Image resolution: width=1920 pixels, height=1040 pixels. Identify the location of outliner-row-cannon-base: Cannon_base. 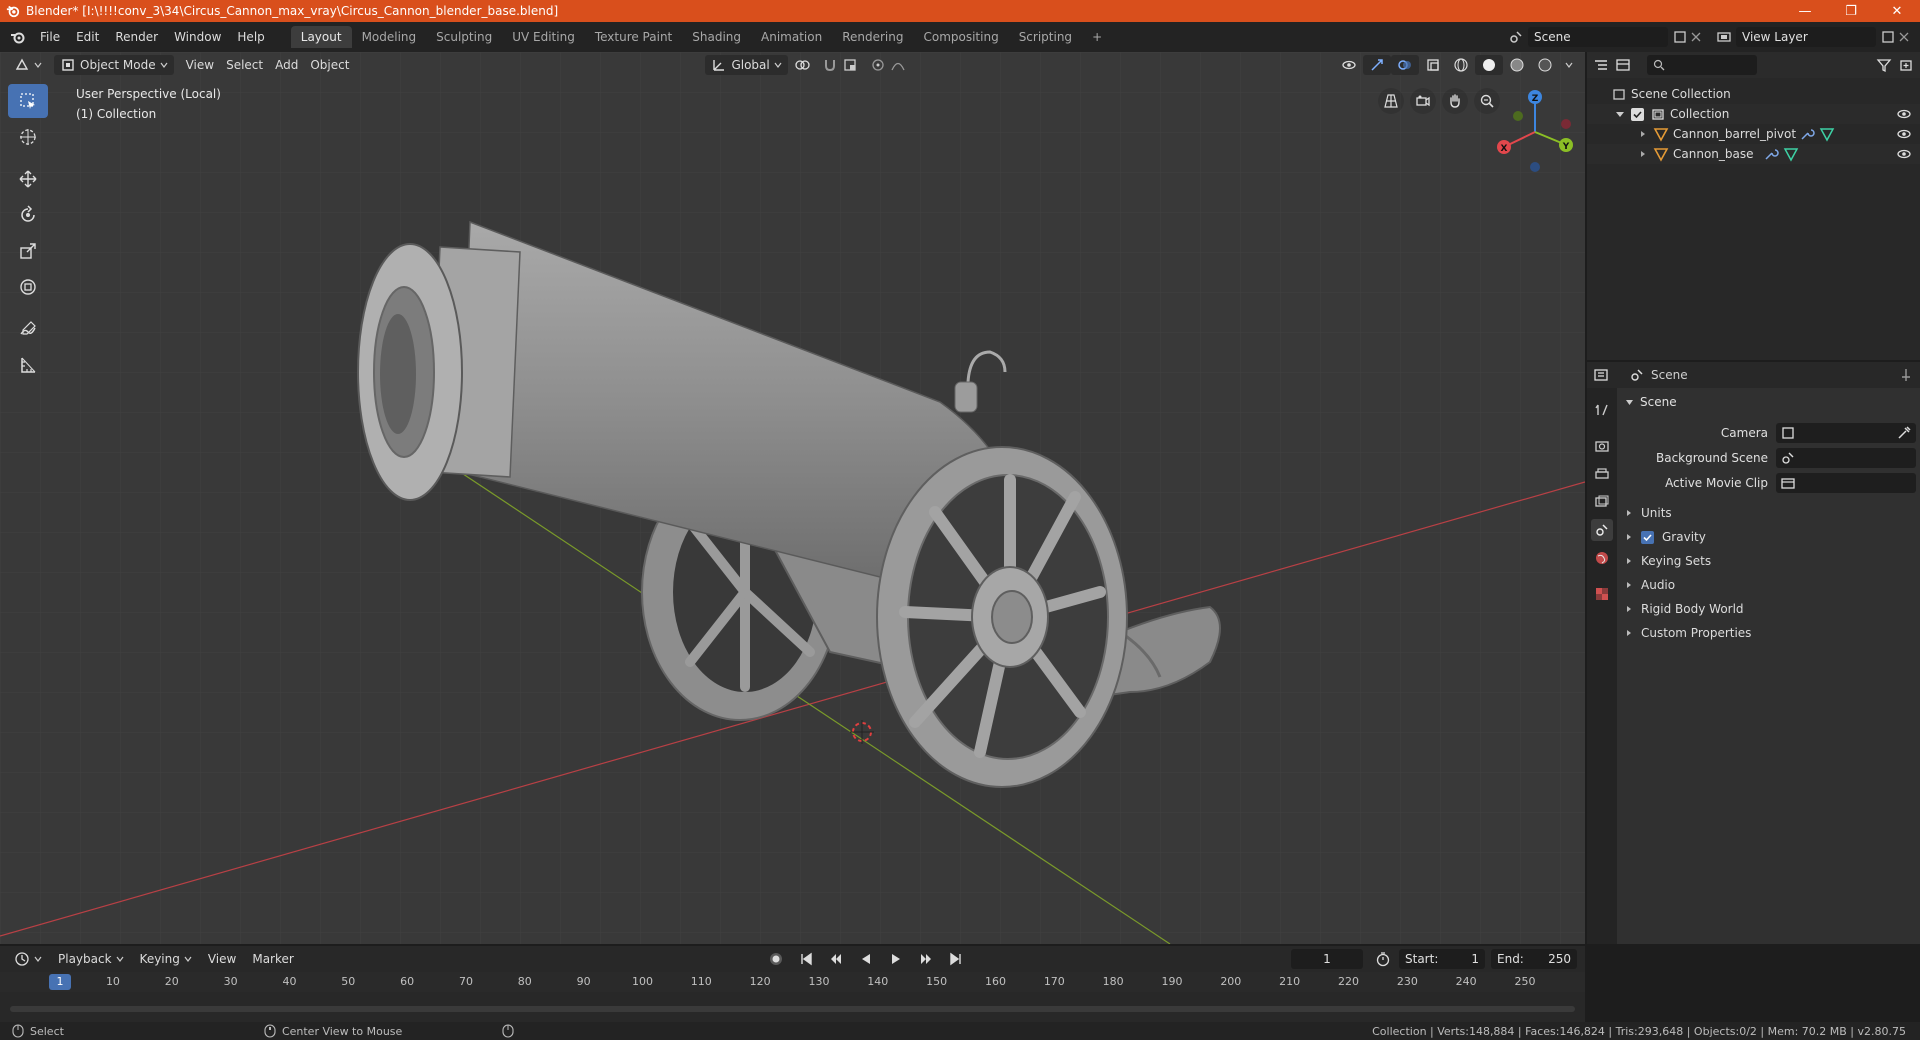
(1753, 154).